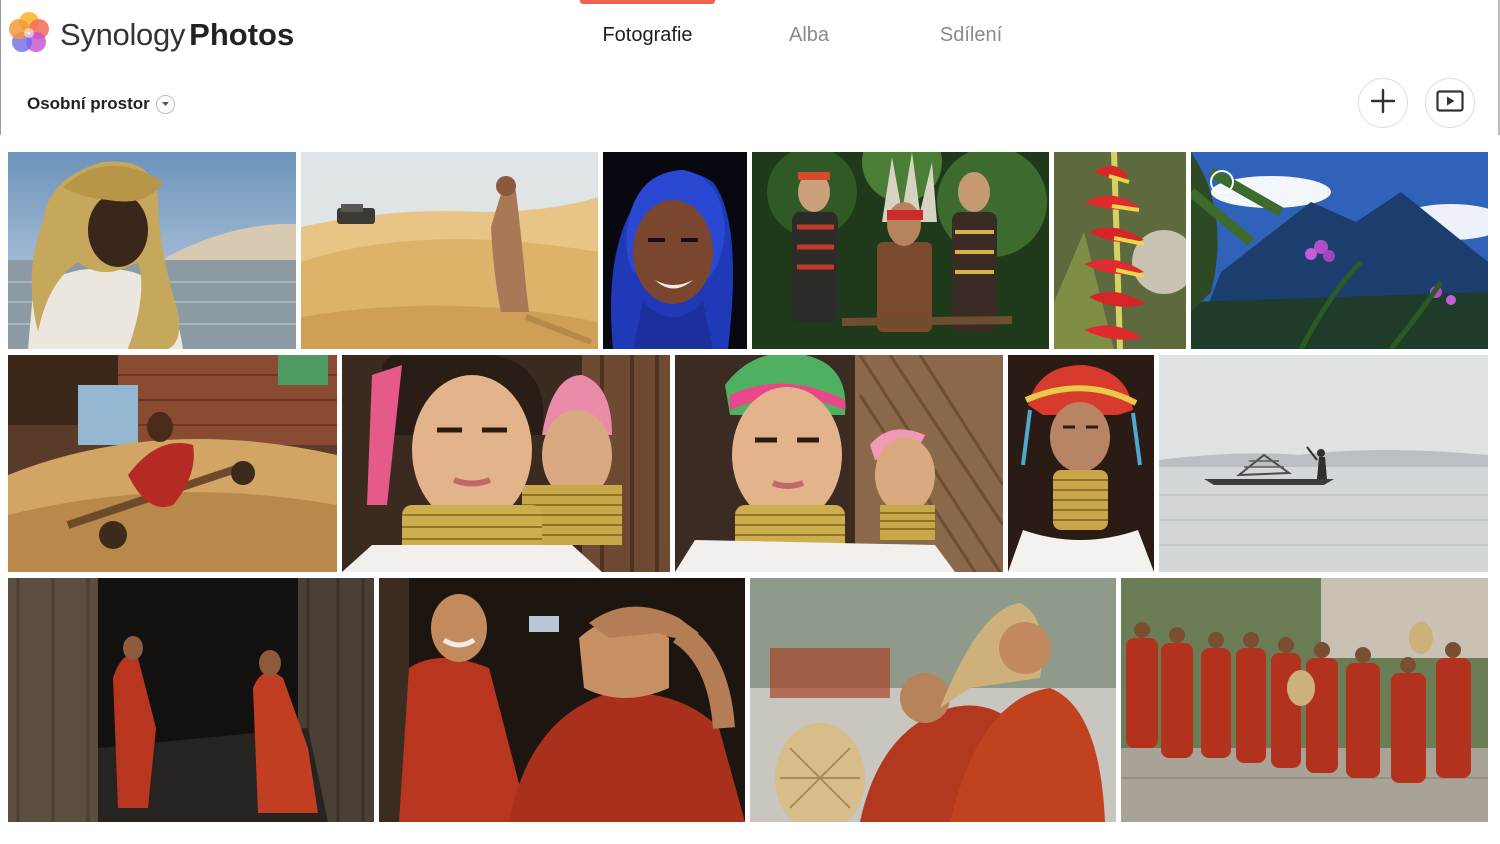 The image size is (1500, 844). I want to click on photo-monks-fans, so click(933, 700).